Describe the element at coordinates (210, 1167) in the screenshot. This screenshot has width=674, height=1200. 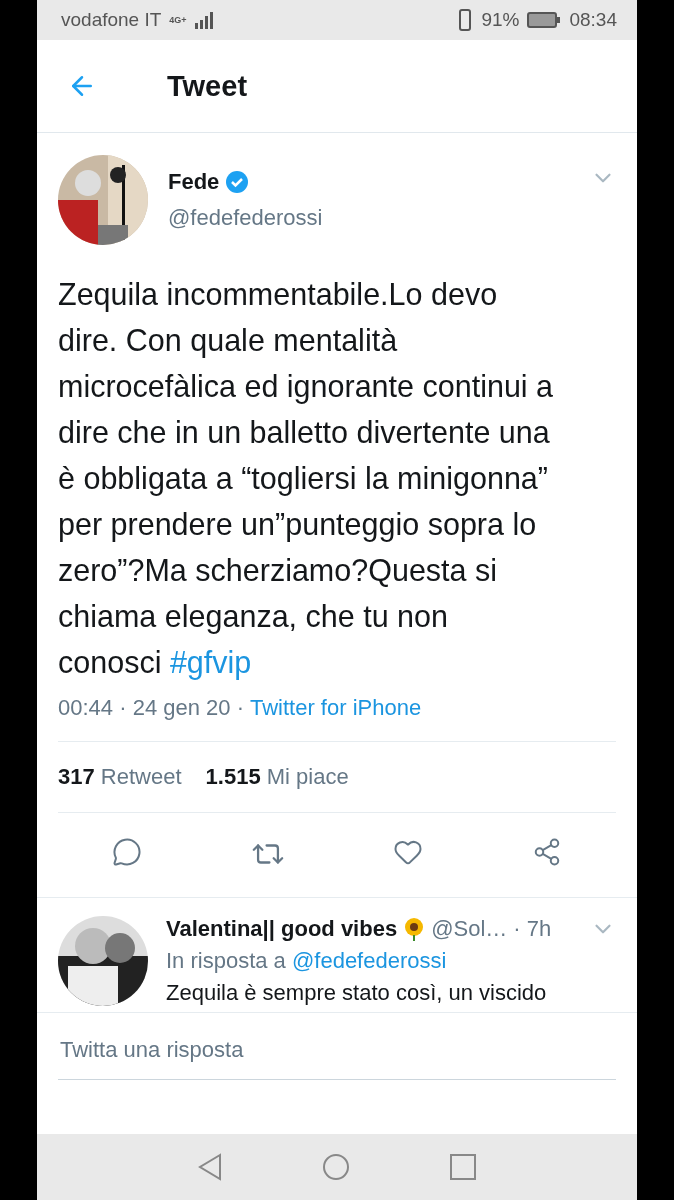
I see `back-nav-icon` at that location.